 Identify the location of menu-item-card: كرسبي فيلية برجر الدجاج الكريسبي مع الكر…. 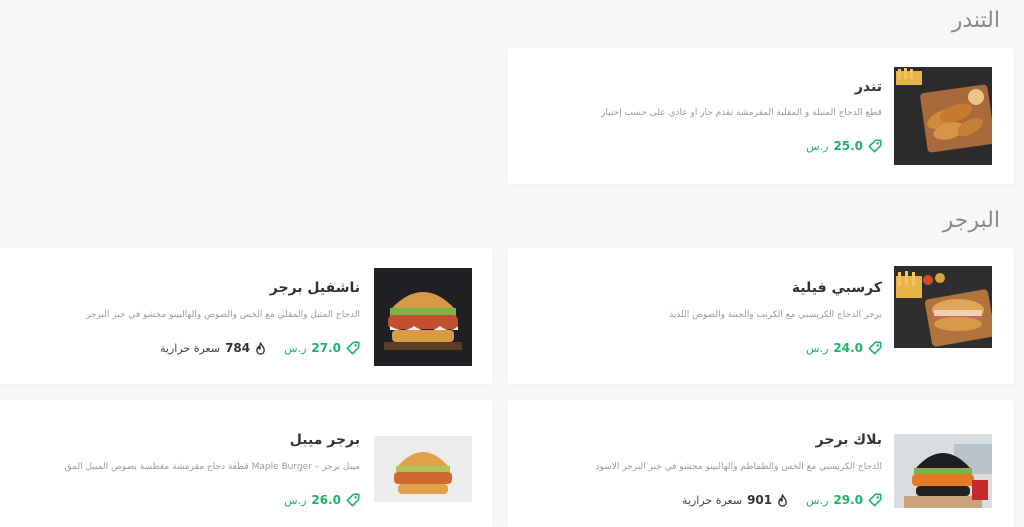
(761, 316).